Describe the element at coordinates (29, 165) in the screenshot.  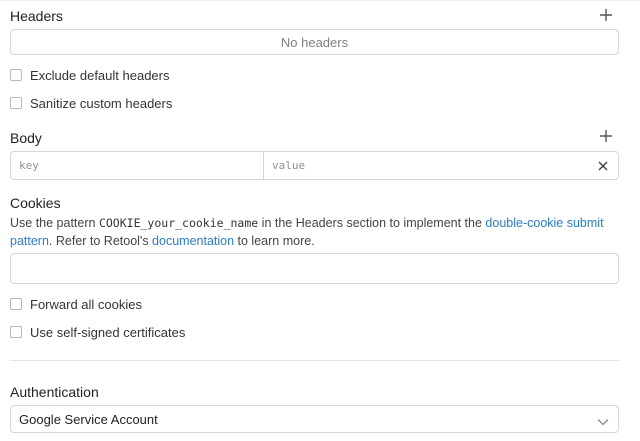
I see `body-key-placeholder: key` at that location.